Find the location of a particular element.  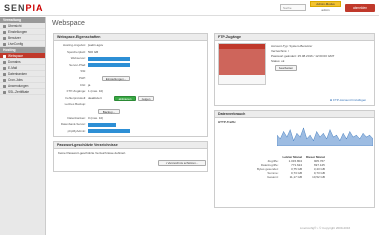

property-label: Fehlerprotokoll: is located at coordinates (75, 97).